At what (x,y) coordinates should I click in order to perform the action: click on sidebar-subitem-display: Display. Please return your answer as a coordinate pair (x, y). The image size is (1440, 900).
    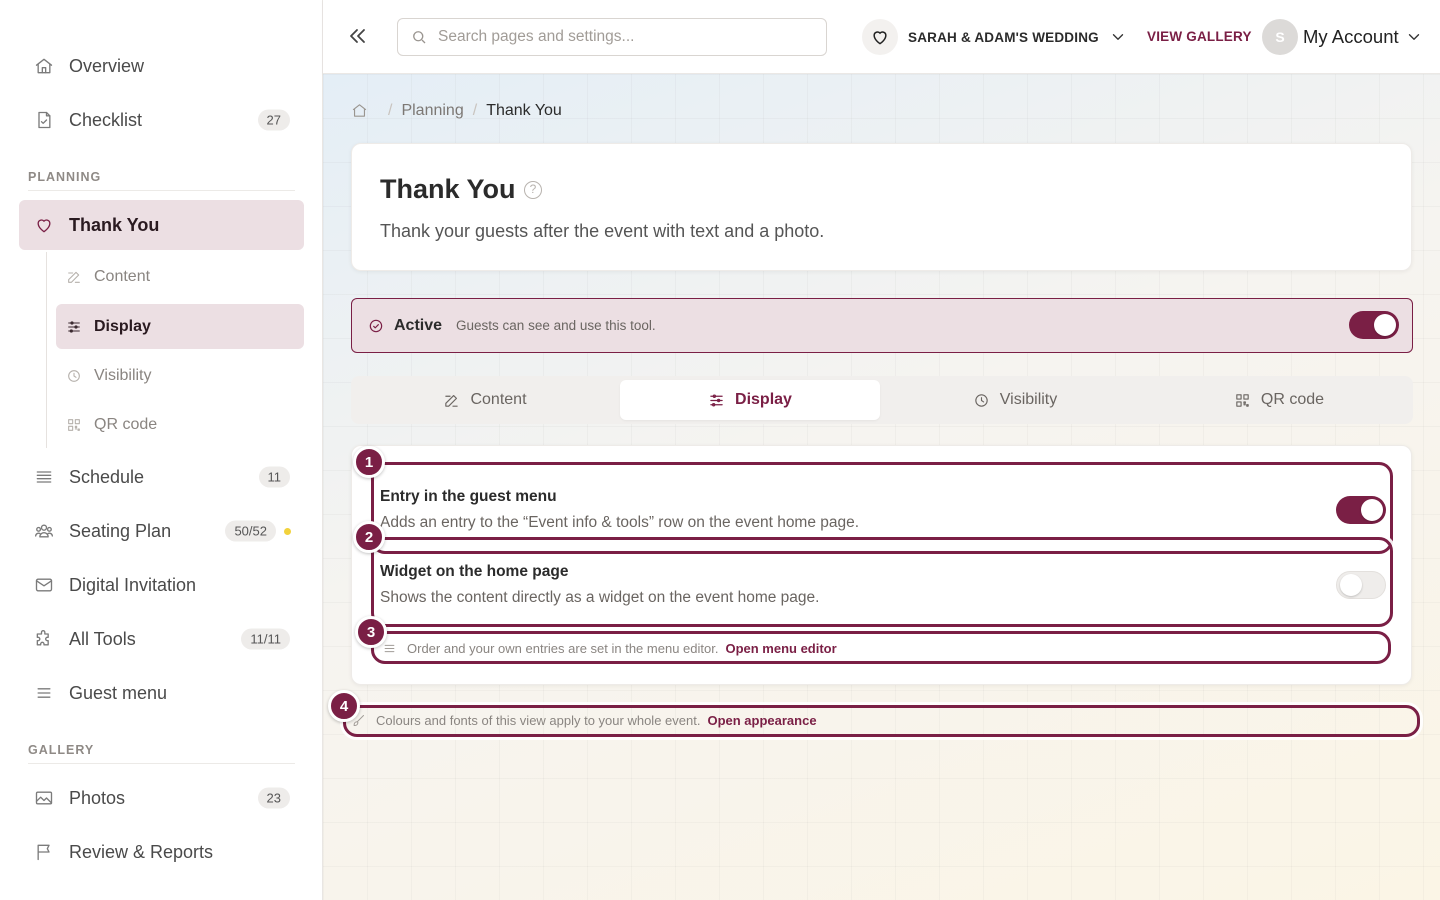
    Looking at the image, I should click on (180, 326).